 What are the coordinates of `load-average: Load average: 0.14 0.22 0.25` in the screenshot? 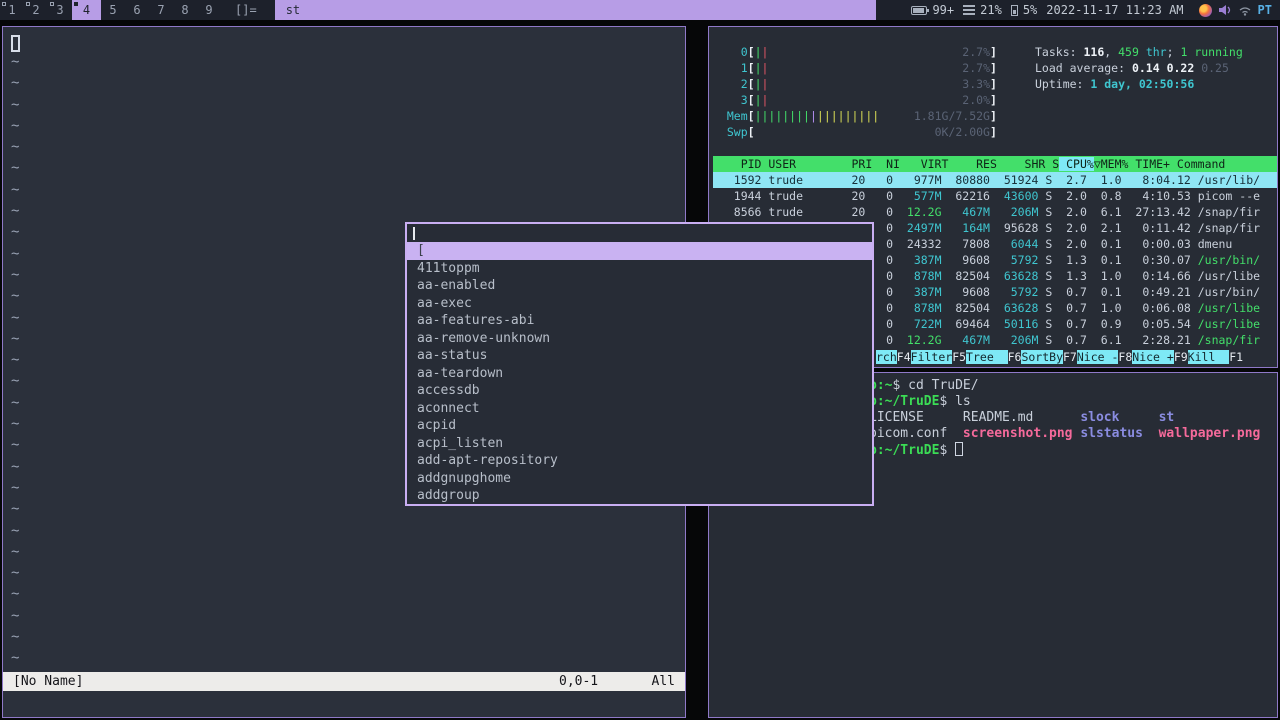 It's located at (1139, 68).